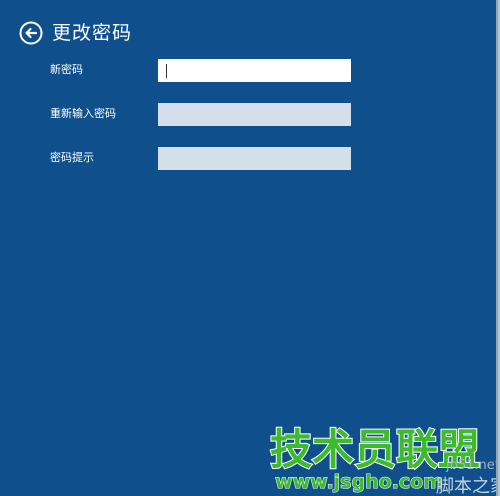 This screenshot has height=496, width=500. I want to click on watermark-partial-text: jb51.net, so click(471, 465).